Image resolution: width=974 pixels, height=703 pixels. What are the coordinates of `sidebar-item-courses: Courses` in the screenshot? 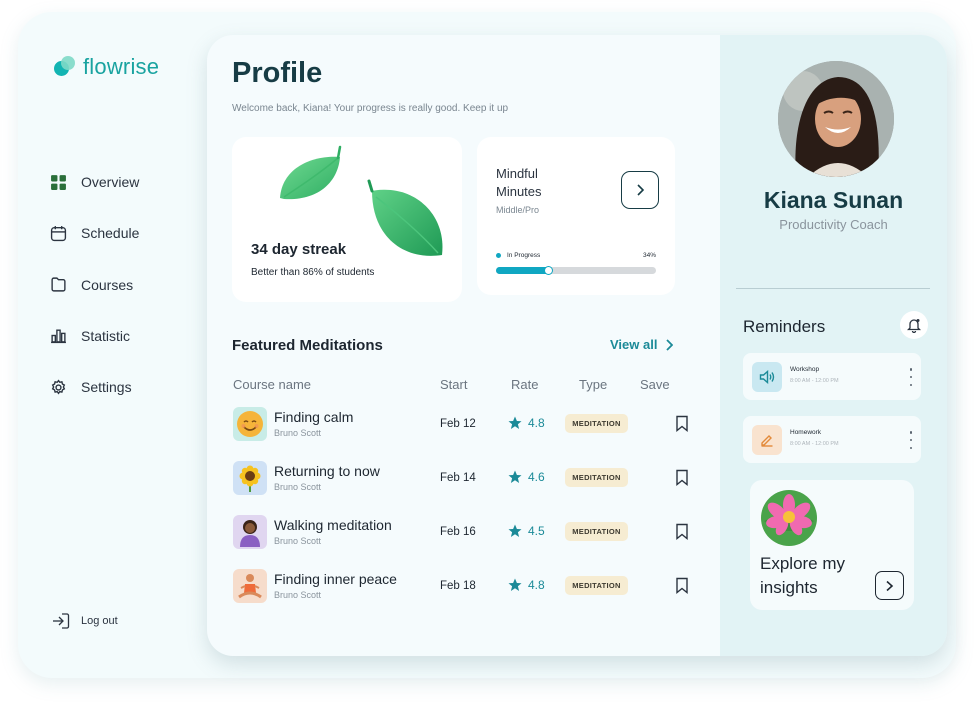 It's located at (94, 285).